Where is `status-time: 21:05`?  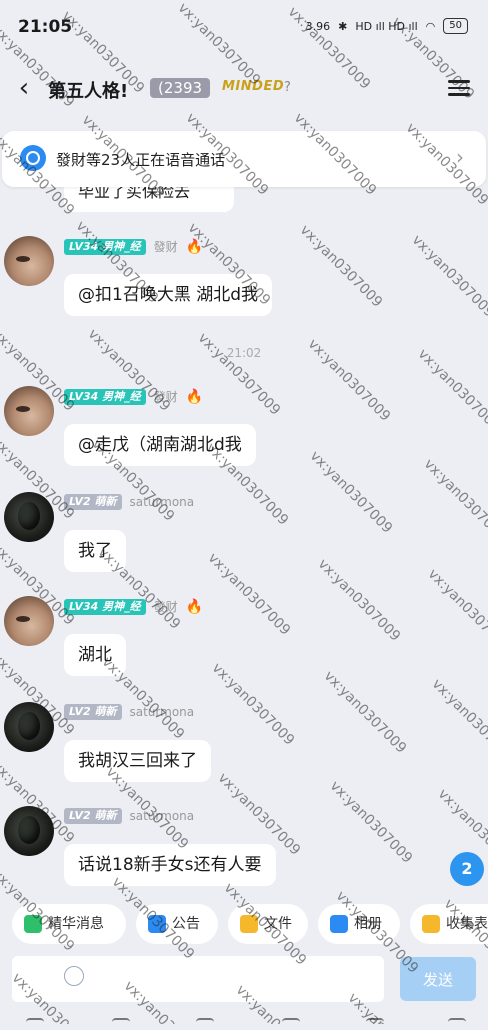
status-time: 21:05 is located at coordinates (45, 27).